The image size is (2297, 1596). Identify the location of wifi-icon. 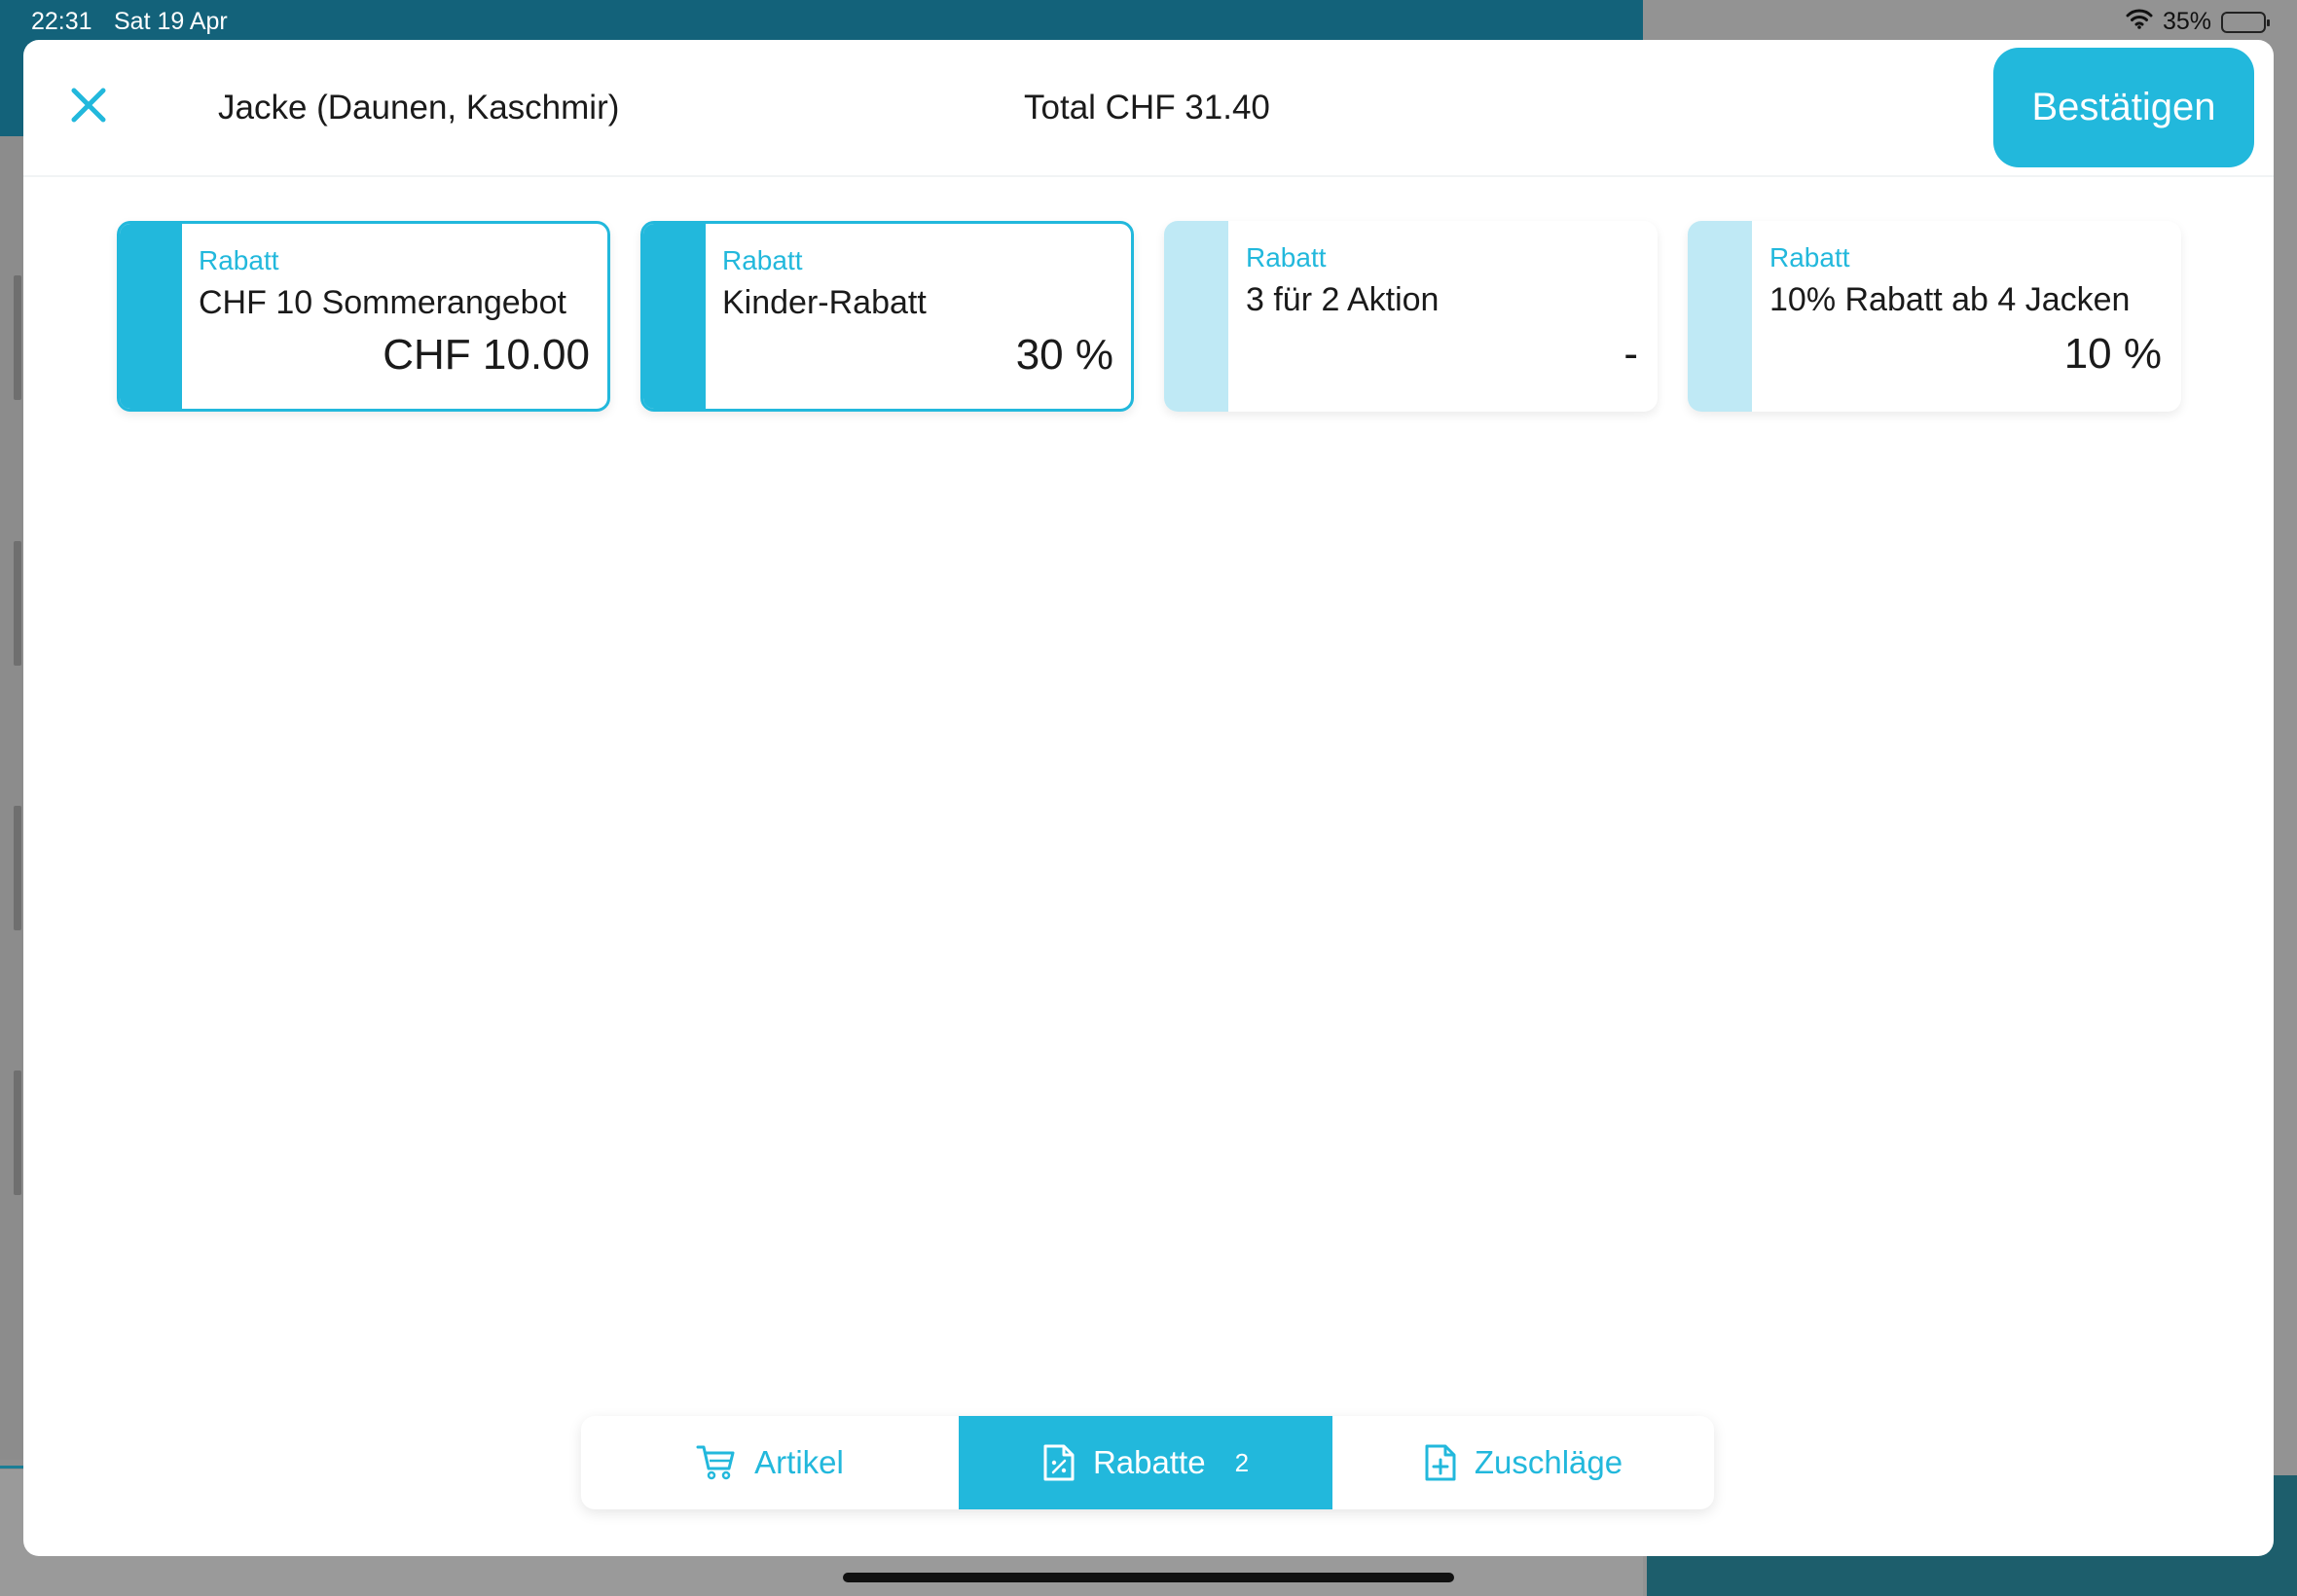
(2139, 22).